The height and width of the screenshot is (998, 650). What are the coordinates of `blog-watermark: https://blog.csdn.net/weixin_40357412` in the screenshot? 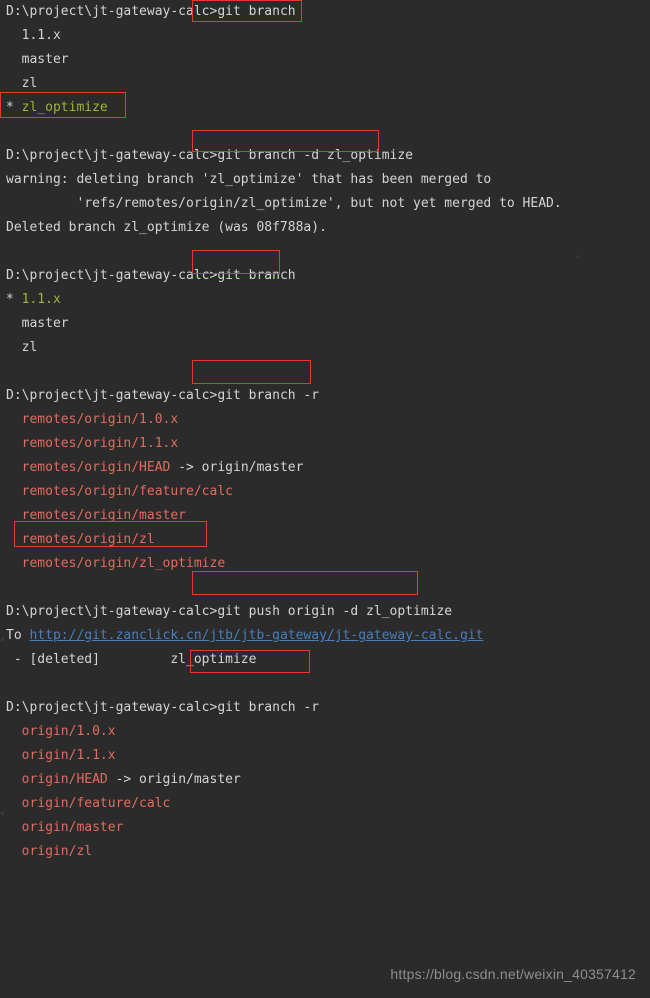 It's located at (513, 974).